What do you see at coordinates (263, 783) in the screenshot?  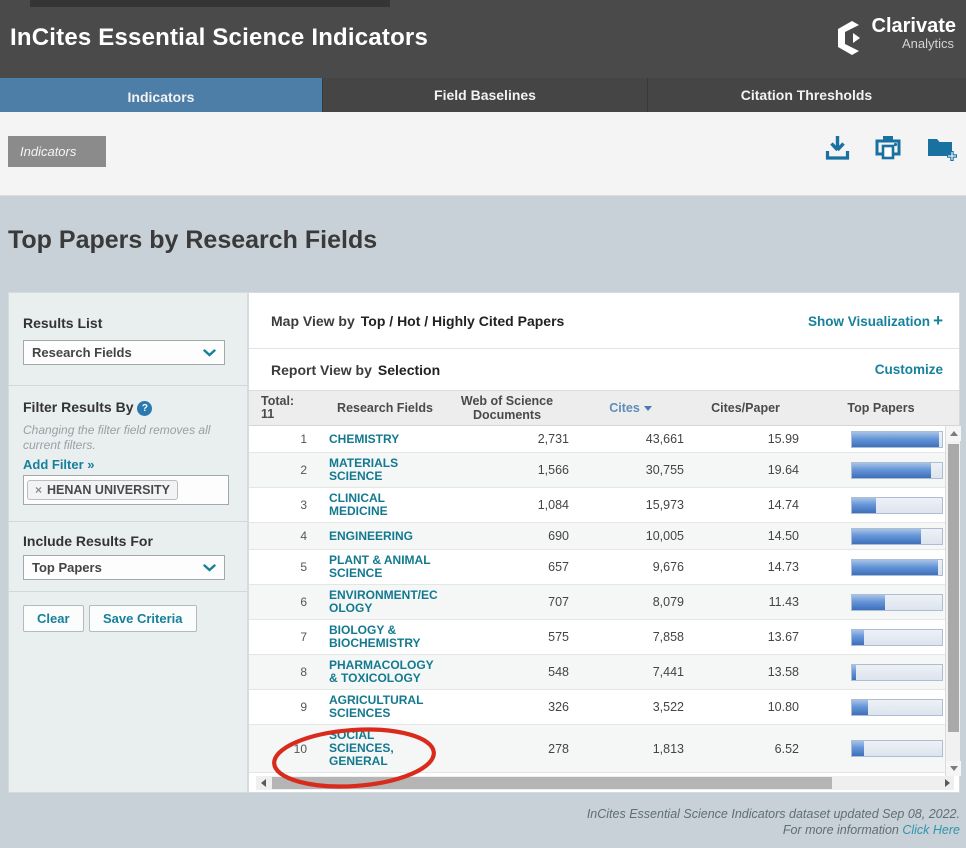 I see `scroll-left-icon` at bounding box center [263, 783].